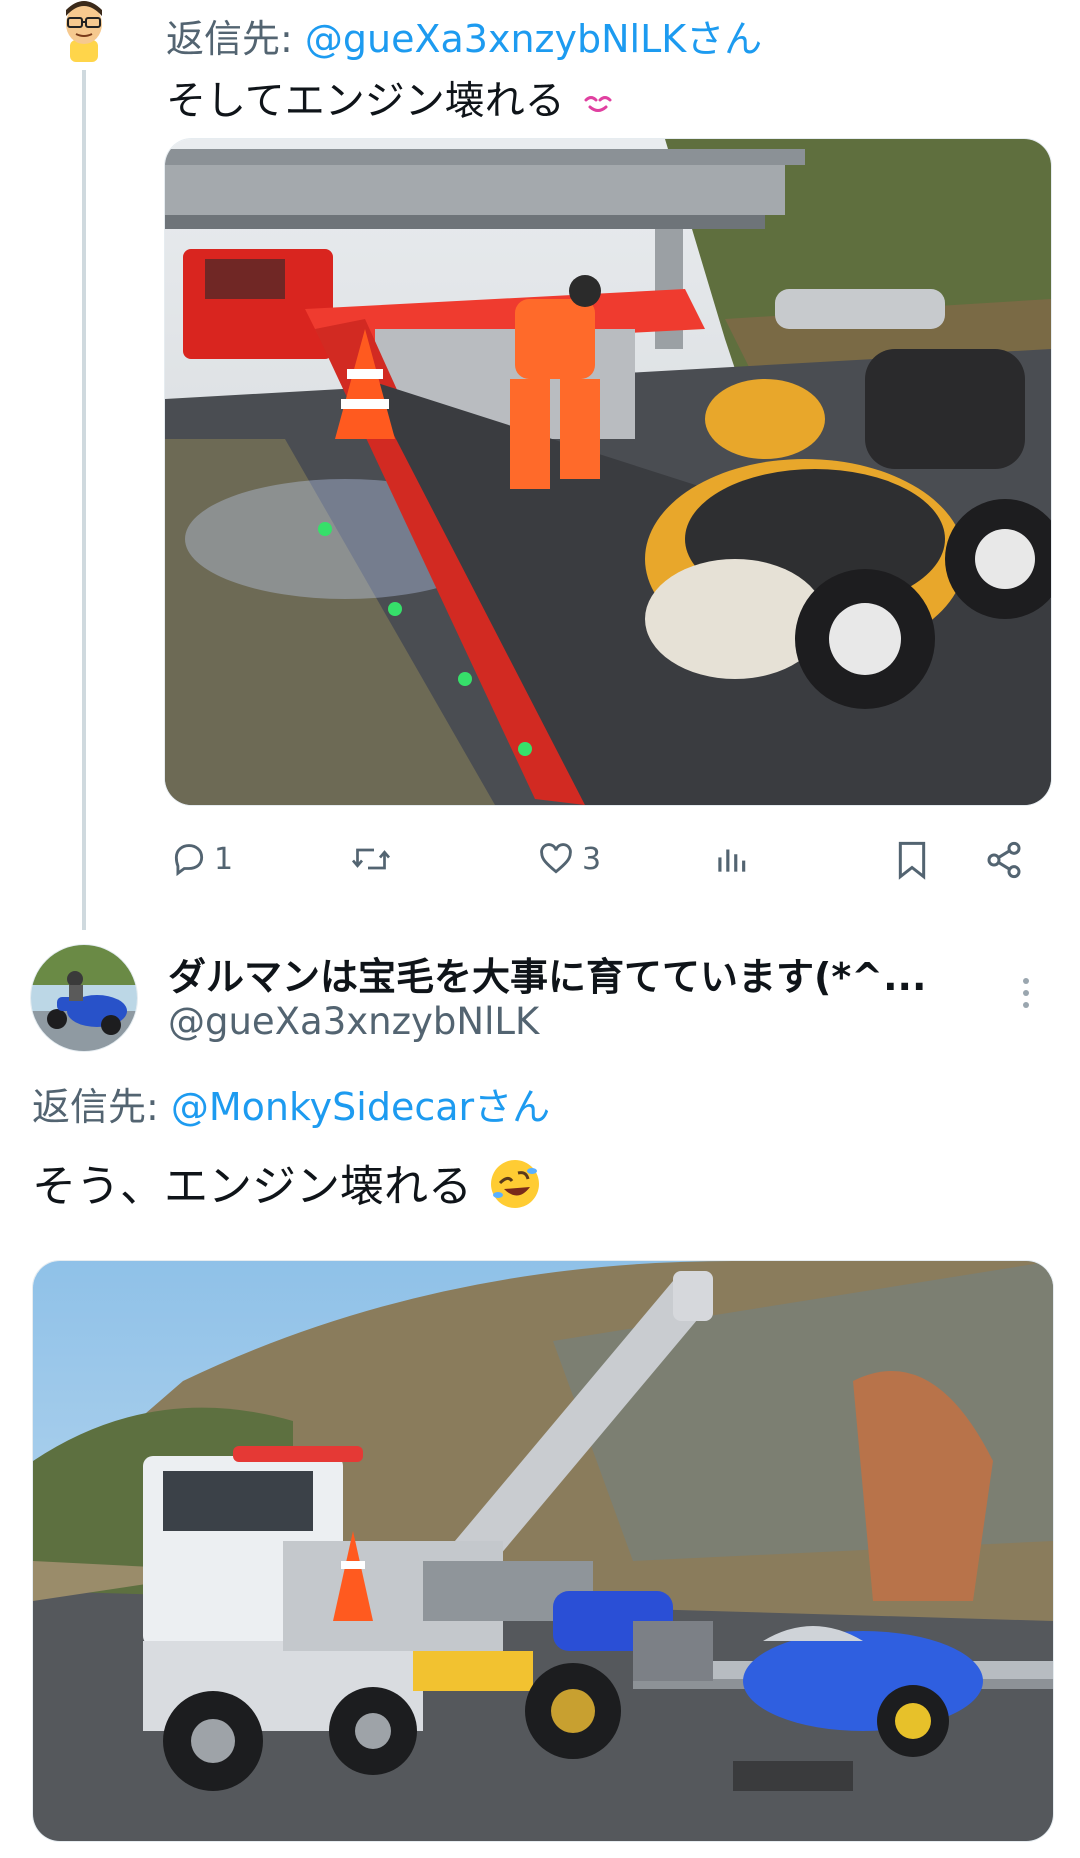 This screenshot has height=1858, width=1080. Describe the element at coordinates (84, 500) in the screenshot. I see `thread-line` at that location.